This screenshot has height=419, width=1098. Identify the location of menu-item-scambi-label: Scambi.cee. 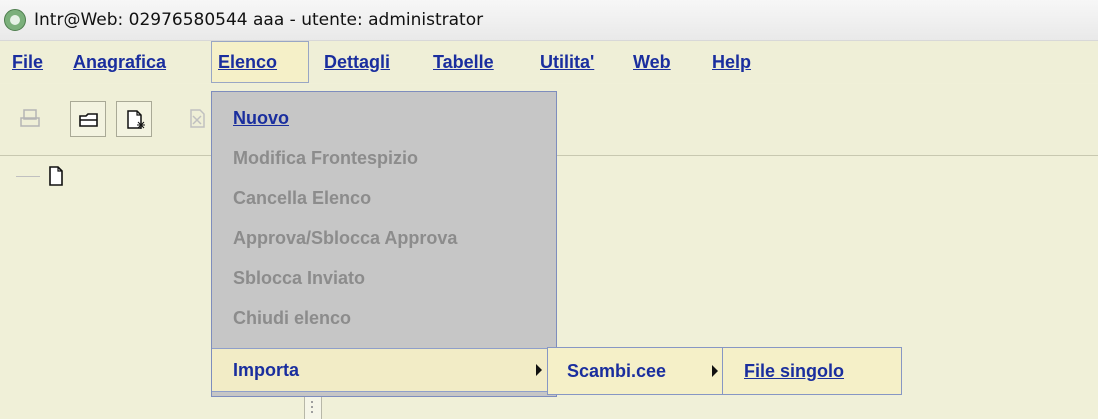
(617, 371).